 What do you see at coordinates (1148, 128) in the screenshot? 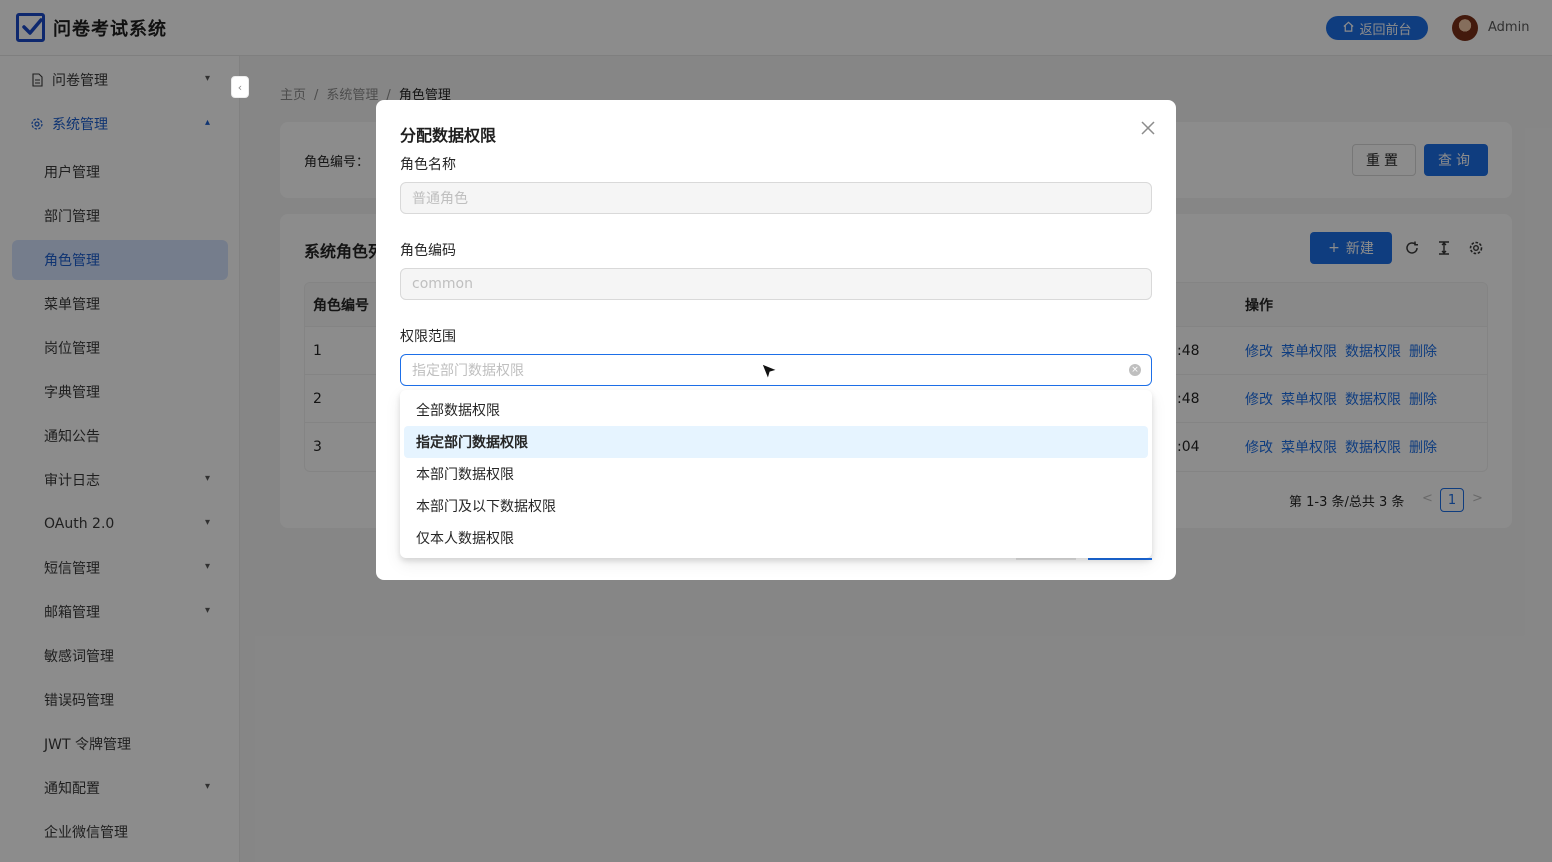
I see `close-icon` at bounding box center [1148, 128].